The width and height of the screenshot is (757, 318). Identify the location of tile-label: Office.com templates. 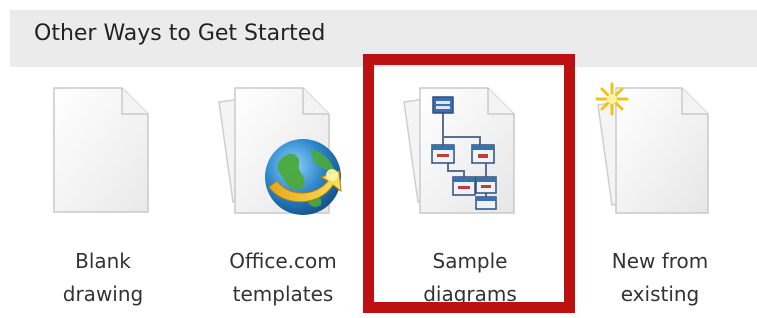
(283, 278).